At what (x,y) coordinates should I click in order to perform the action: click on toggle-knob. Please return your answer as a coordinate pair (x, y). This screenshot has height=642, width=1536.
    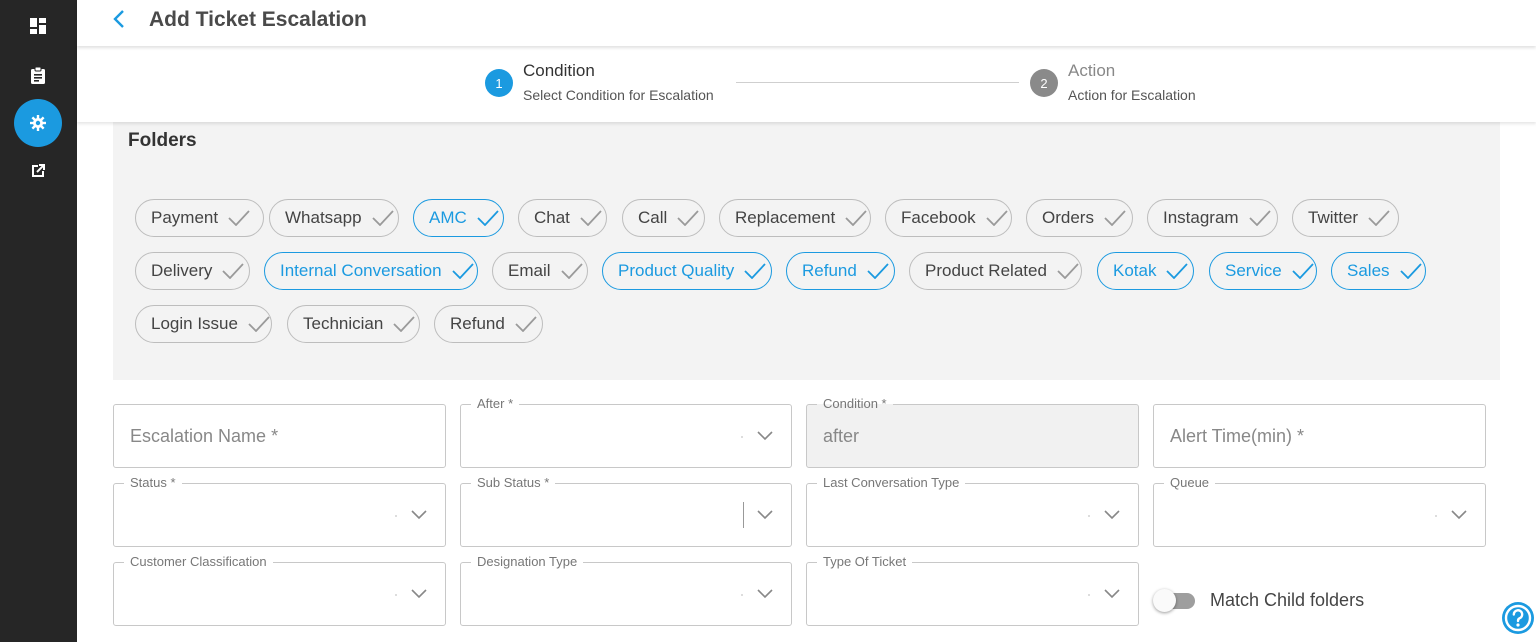
    Looking at the image, I should click on (1164, 600).